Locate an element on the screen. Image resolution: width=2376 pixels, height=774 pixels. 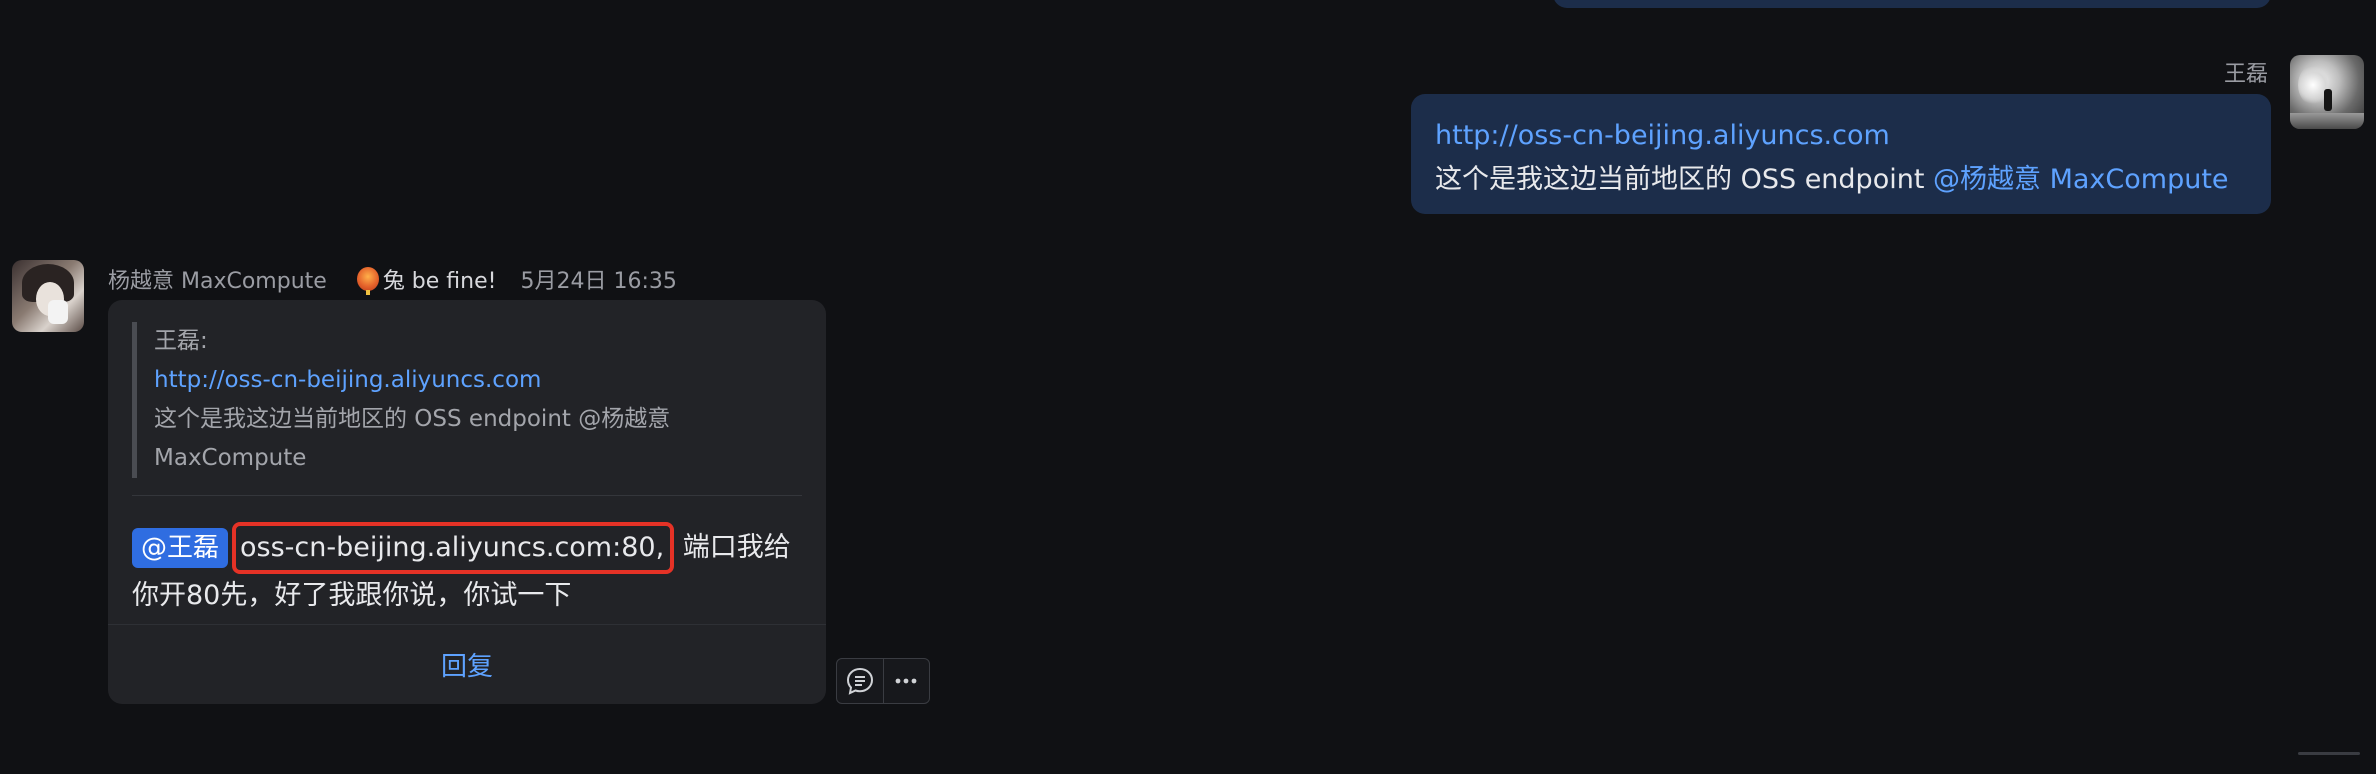
outgoing-mention: @杨越意 MaxCompute is located at coordinates (2081, 179).